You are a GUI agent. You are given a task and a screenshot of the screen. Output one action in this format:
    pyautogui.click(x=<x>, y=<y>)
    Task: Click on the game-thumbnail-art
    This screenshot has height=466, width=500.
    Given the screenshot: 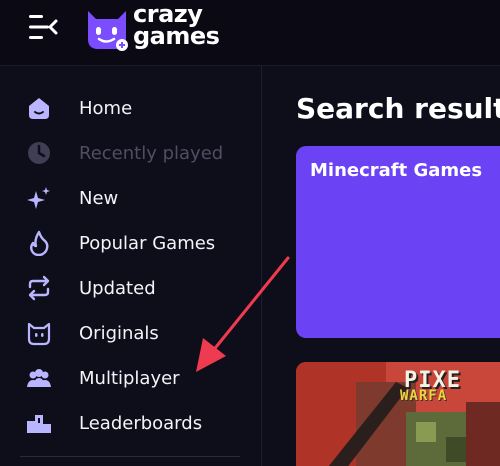 What is the action you would take?
    pyautogui.click(x=398, y=414)
    